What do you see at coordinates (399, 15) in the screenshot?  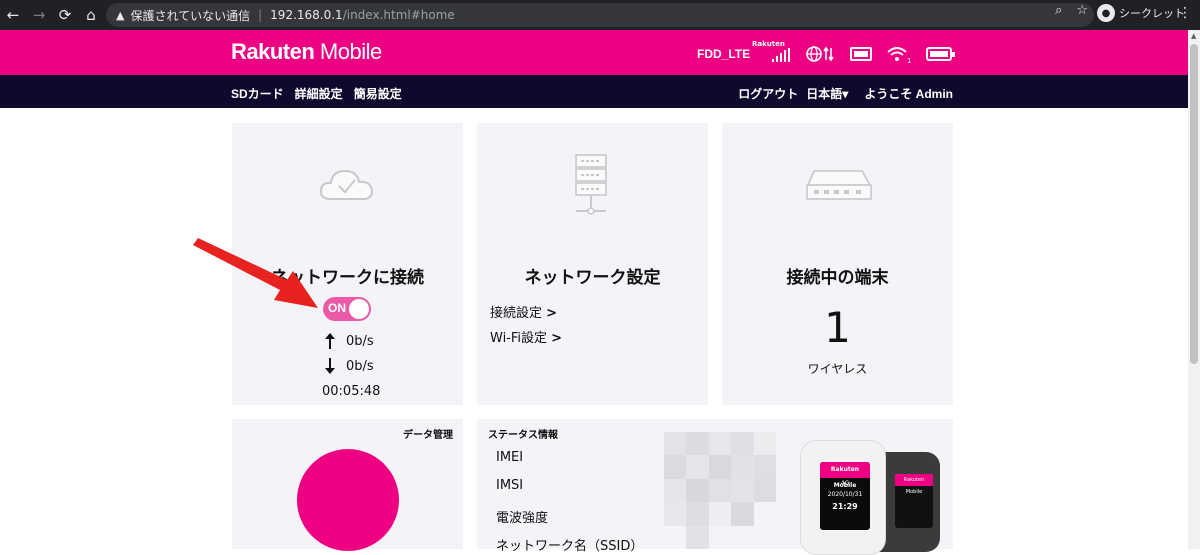 I see `url-path: /index.html#home` at bounding box center [399, 15].